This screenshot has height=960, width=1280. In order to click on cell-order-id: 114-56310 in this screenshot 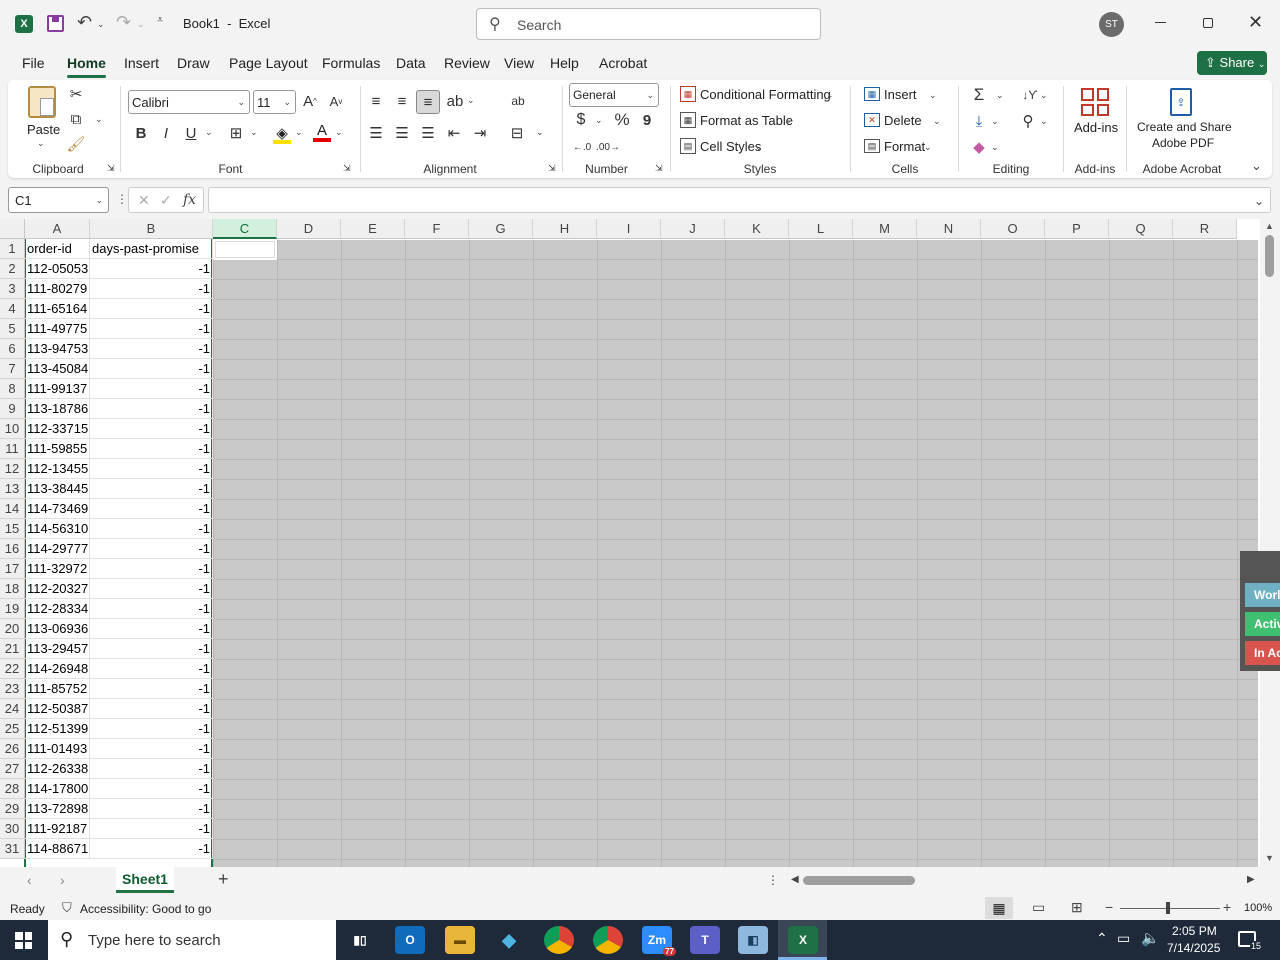, I will do `click(57, 529)`.